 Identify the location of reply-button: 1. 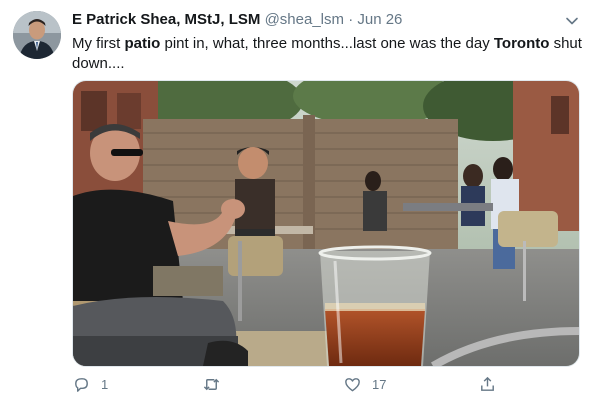
(90, 384).